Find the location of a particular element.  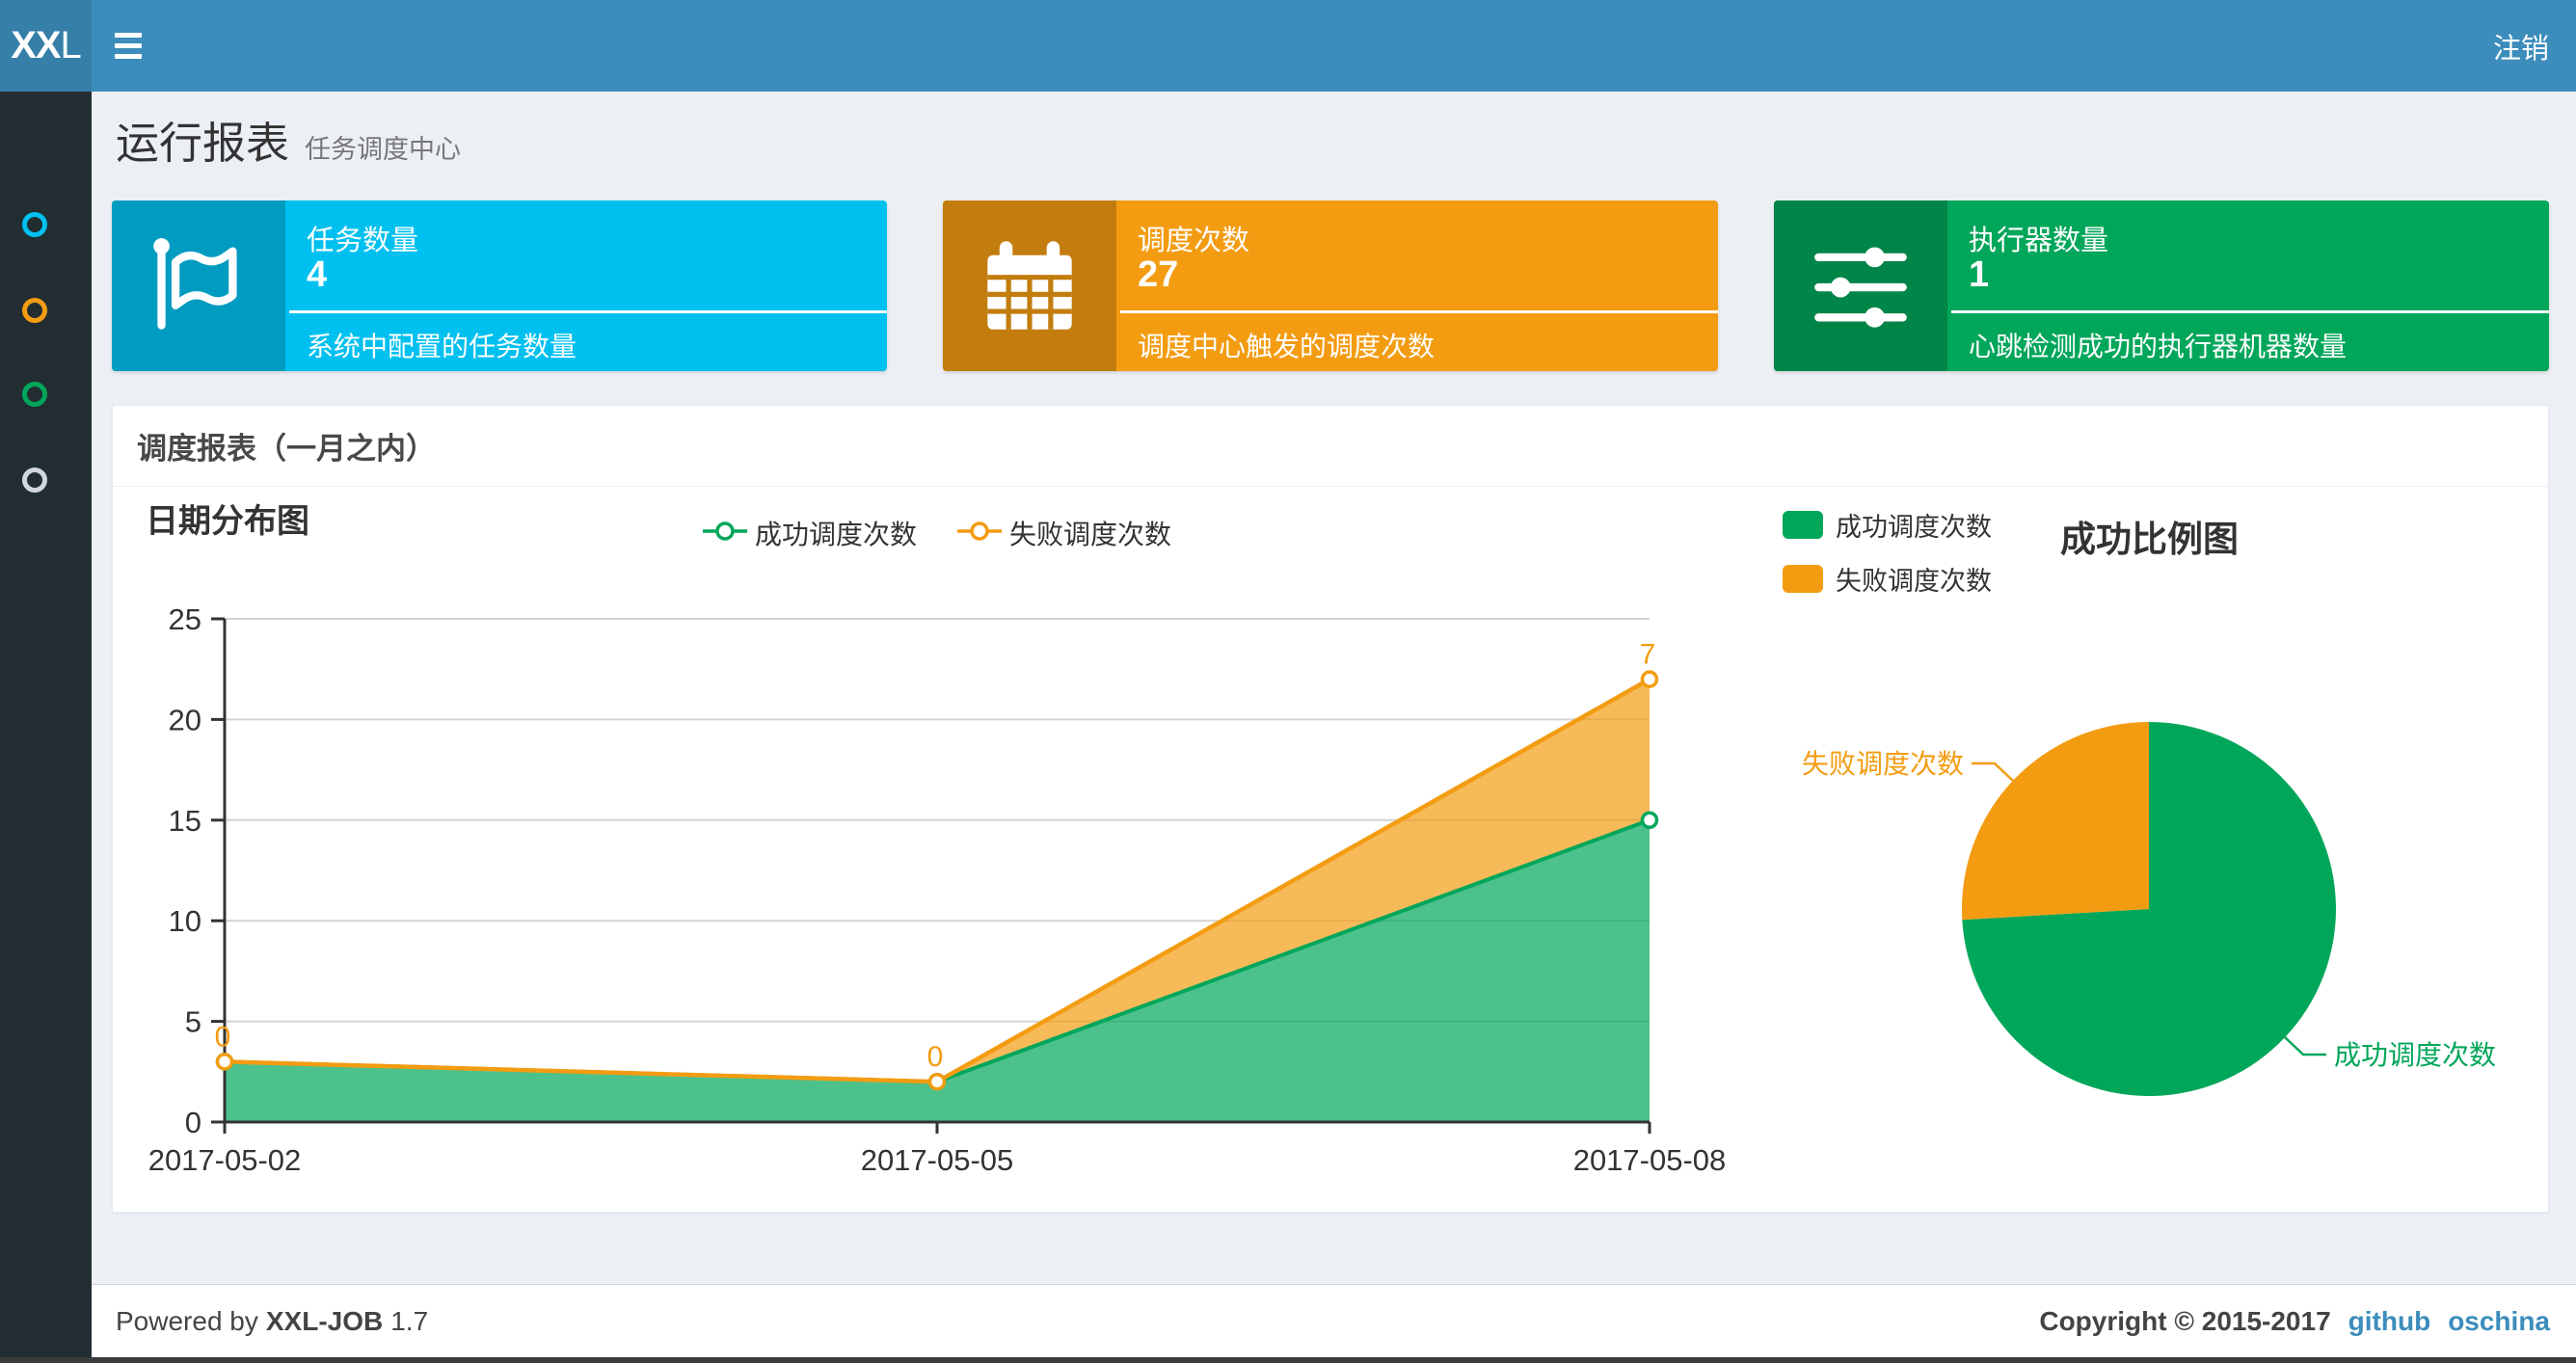

svg-text: 成功调度次数 is located at coordinates (2415, 1055).